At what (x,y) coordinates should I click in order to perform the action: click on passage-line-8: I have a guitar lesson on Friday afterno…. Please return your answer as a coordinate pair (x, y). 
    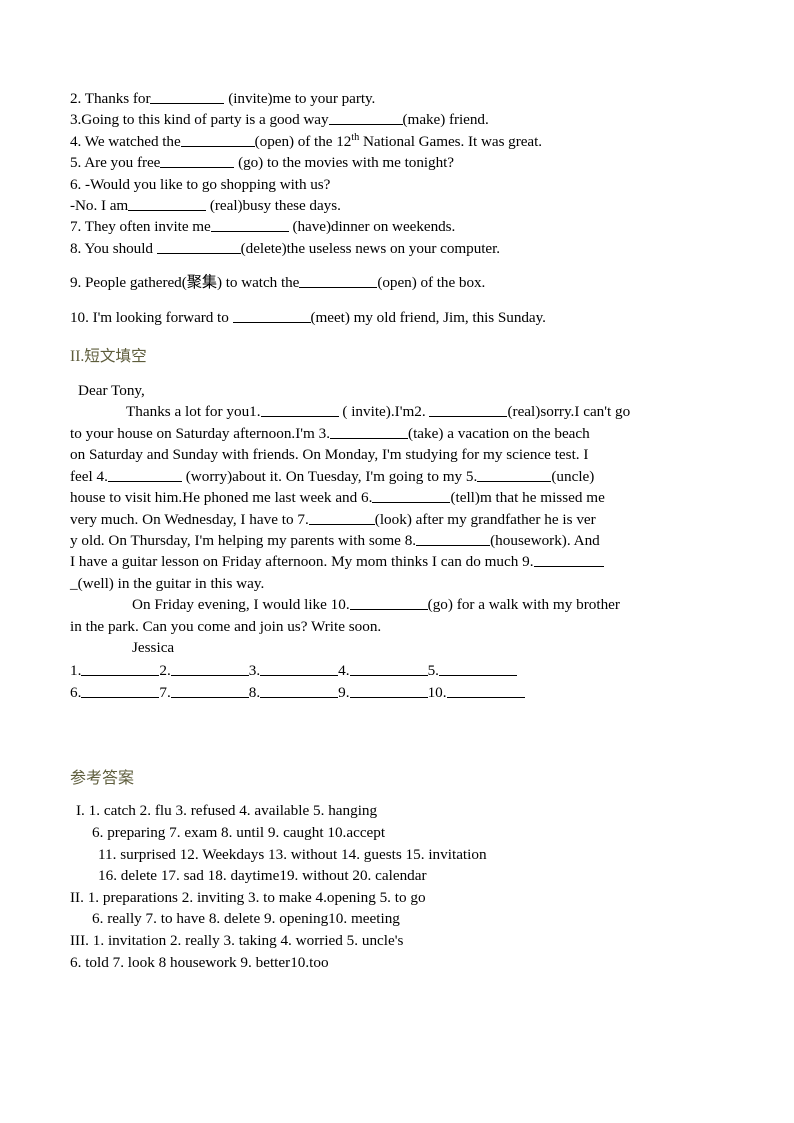
    Looking at the image, I should click on (396, 561).